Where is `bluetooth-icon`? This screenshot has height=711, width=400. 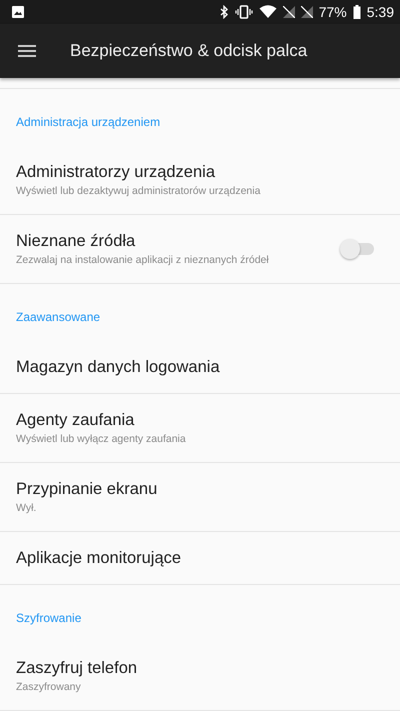 bluetooth-icon is located at coordinates (223, 12).